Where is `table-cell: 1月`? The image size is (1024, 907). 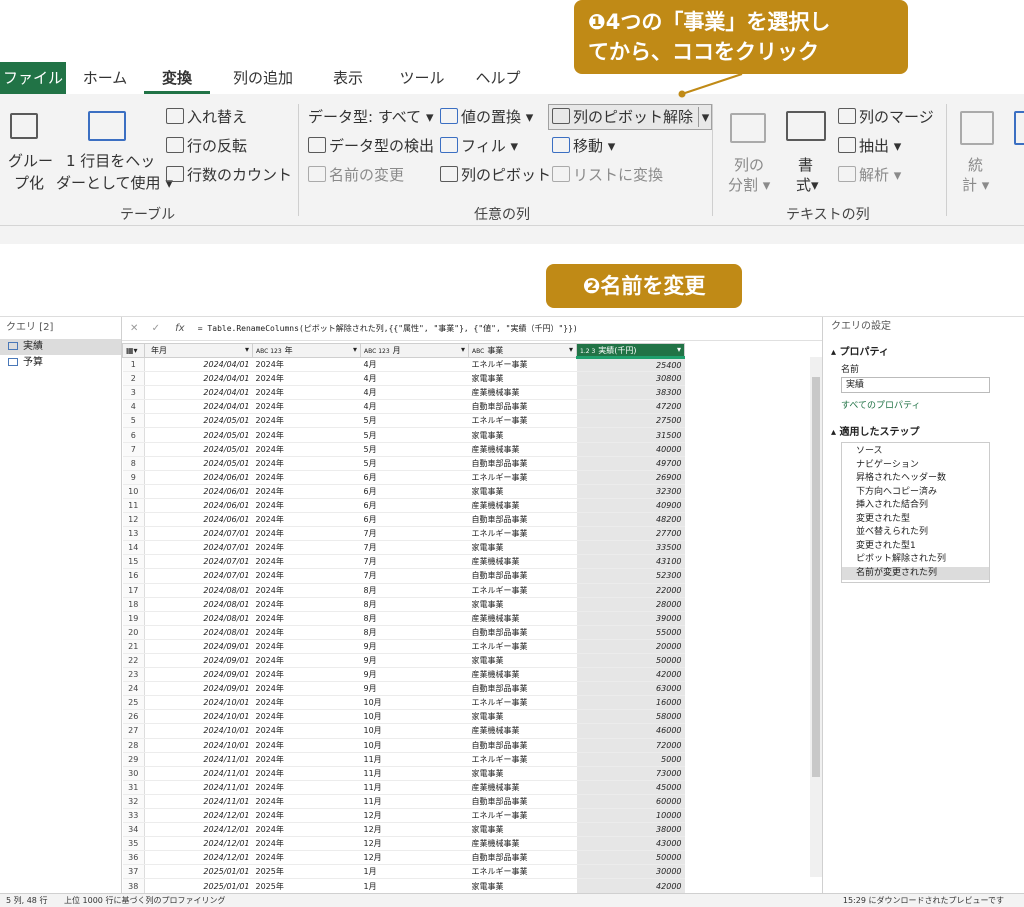 table-cell: 1月 is located at coordinates (414, 886).